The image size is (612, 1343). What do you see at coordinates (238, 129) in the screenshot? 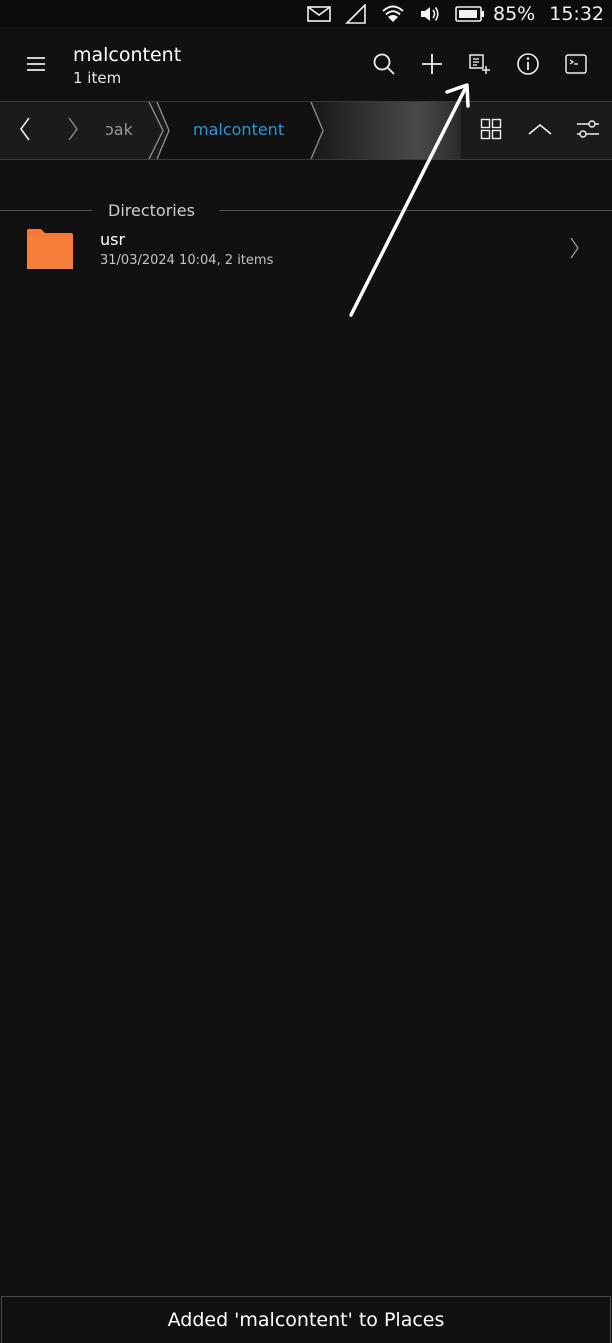
I see `breadcrumb-item-current: malcontent` at bounding box center [238, 129].